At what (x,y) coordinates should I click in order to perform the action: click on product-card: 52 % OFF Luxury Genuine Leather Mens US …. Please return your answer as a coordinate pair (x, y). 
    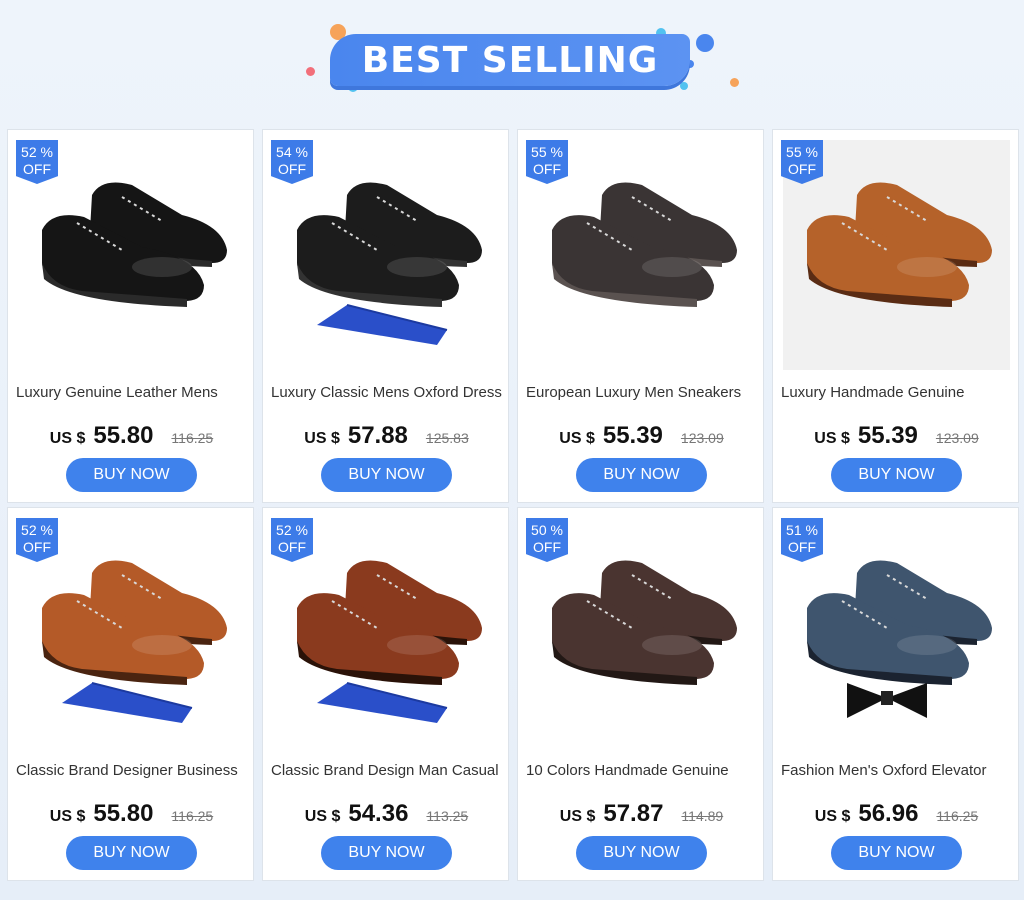
    Looking at the image, I should click on (130, 316).